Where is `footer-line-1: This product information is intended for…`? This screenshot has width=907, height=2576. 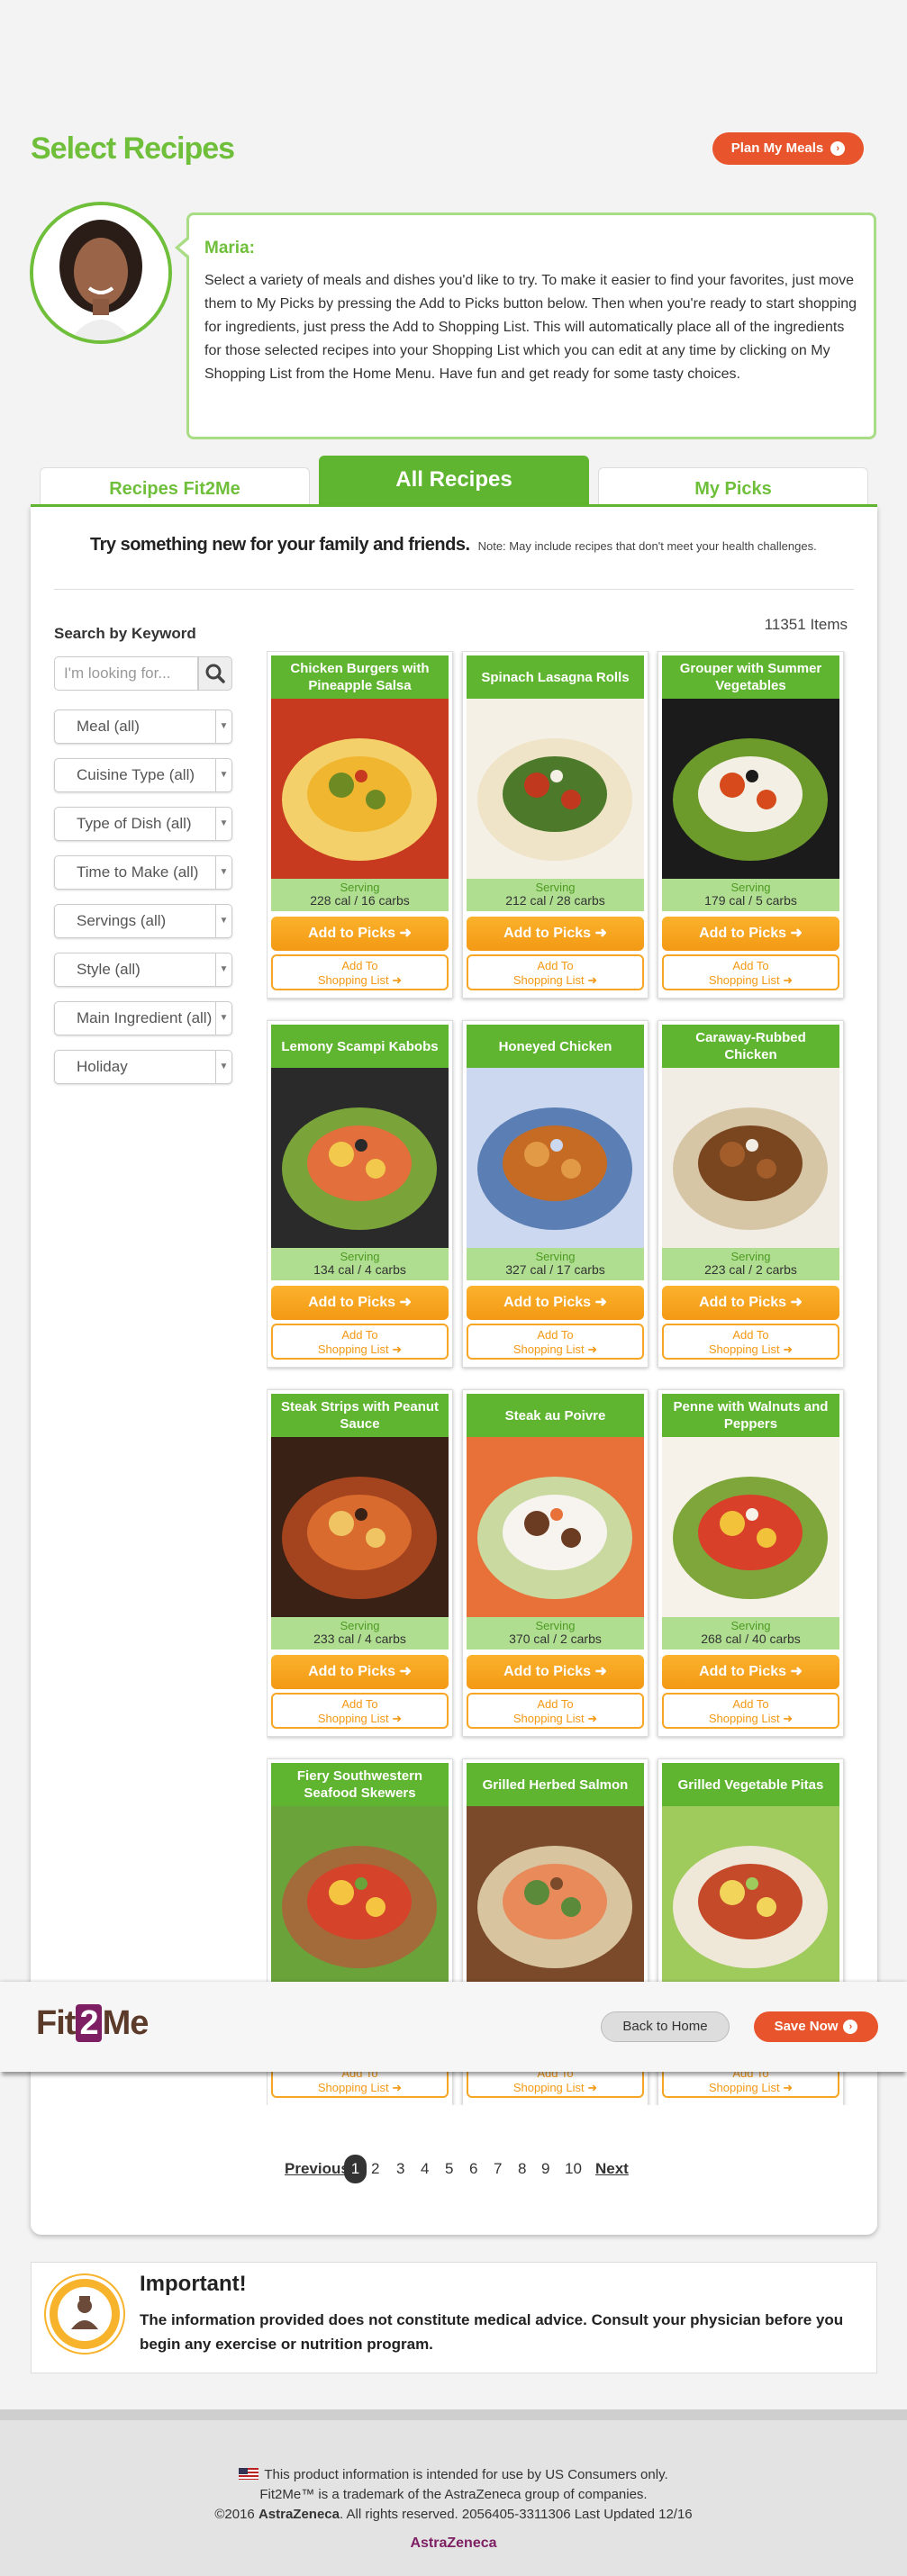
footer-line-1: This product information is intended for… is located at coordinates (466, 2474).